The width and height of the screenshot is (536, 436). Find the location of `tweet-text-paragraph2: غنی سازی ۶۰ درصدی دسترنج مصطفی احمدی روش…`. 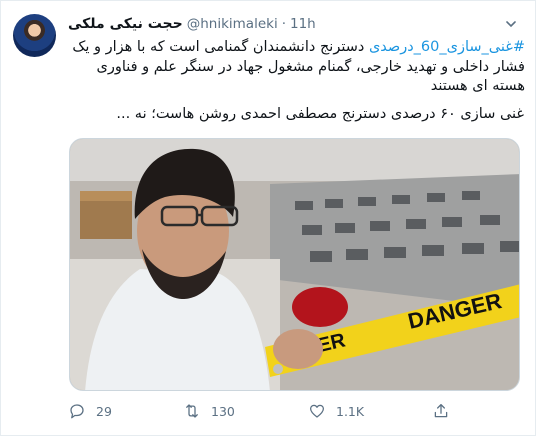

tweet-text-paragraph2: غنی سازی ۶۰ درصدی دسترنج مصطفی احمدی روش… is located at coordinates (320, 114).